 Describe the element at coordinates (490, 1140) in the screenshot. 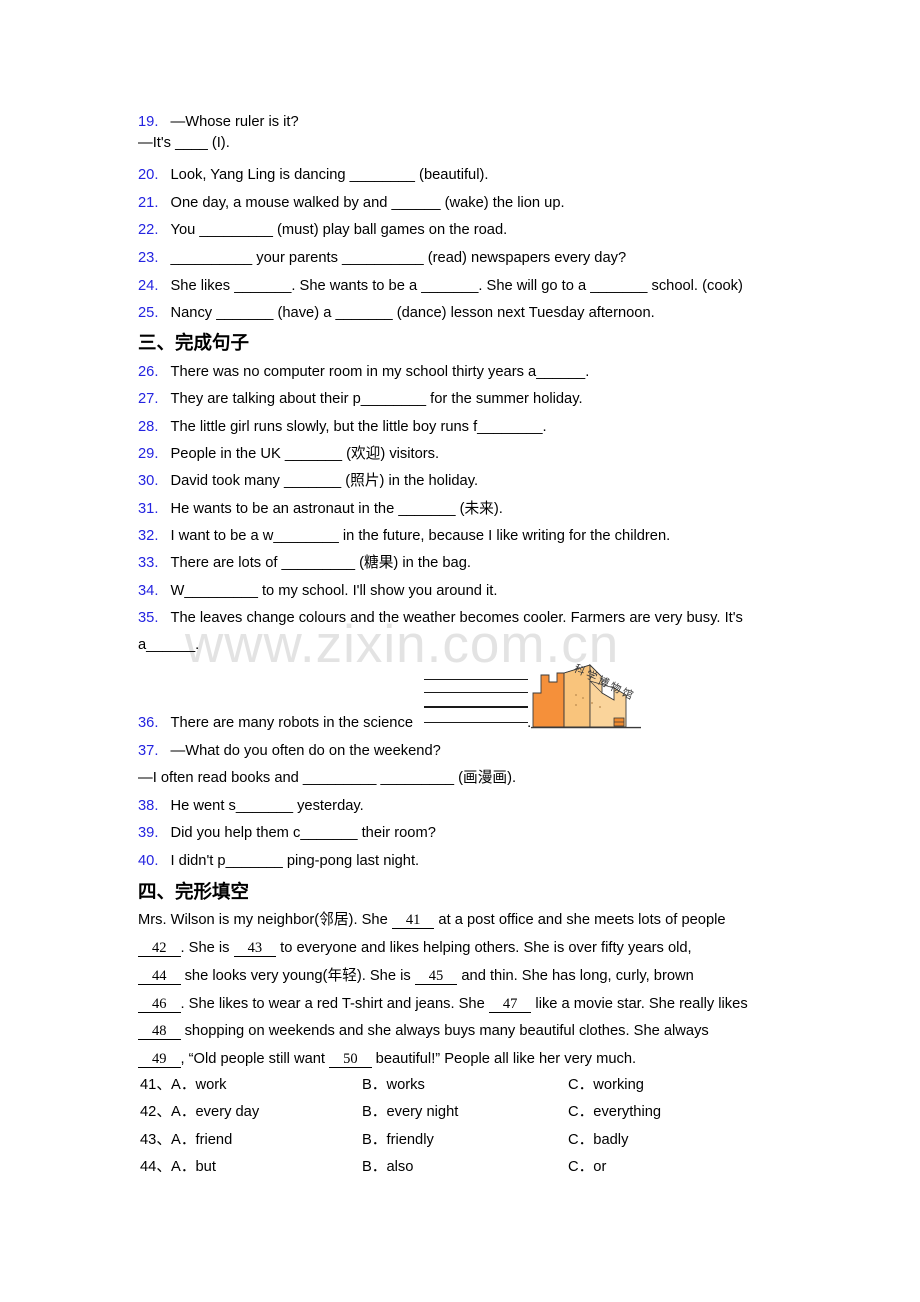

I see `choice-row-43: 43、A．friend B．friendly C．badly` at that location.